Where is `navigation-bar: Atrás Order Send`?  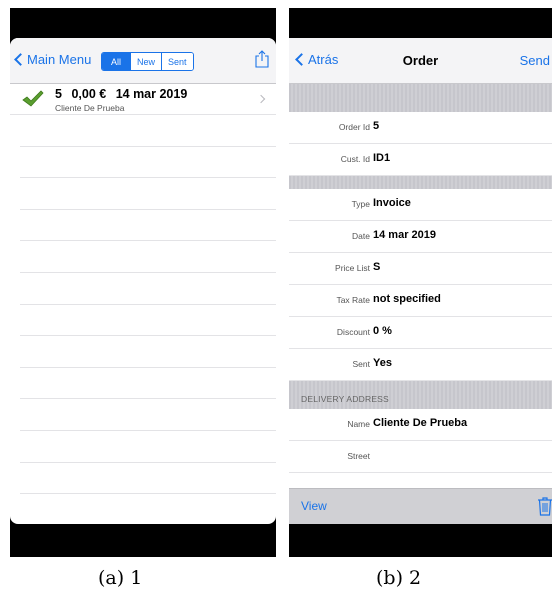
navigation-bar: Atrás Order Send is located at coordinates (420, 61).